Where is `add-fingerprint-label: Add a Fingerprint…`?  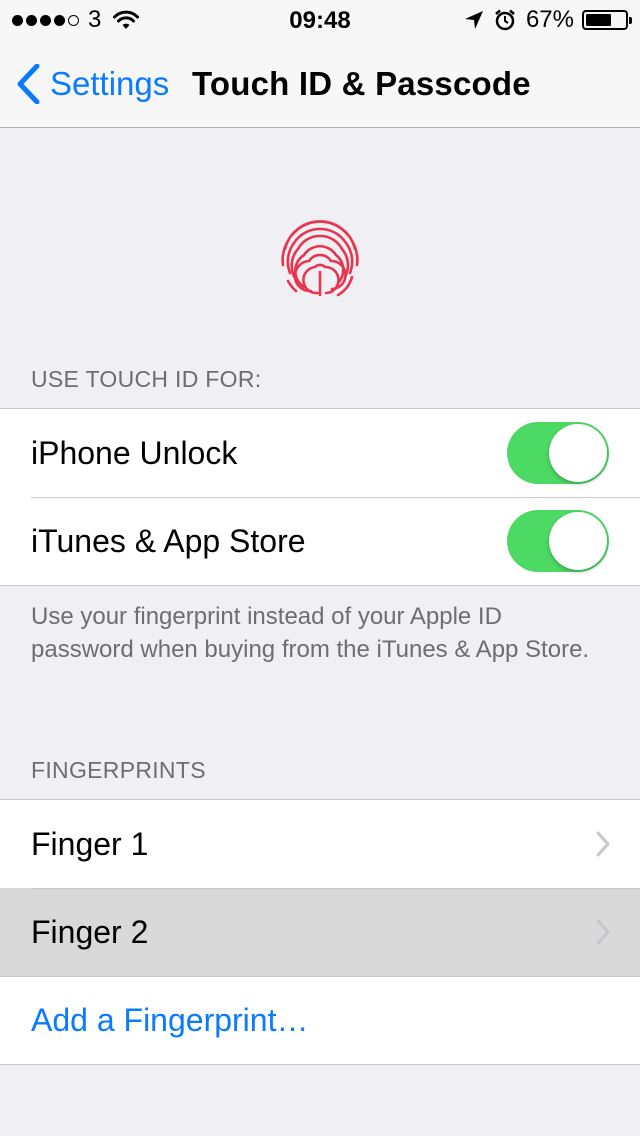 add-fingerprint-label: Add a Fingerprint… is located at coordinates (170, 1019).